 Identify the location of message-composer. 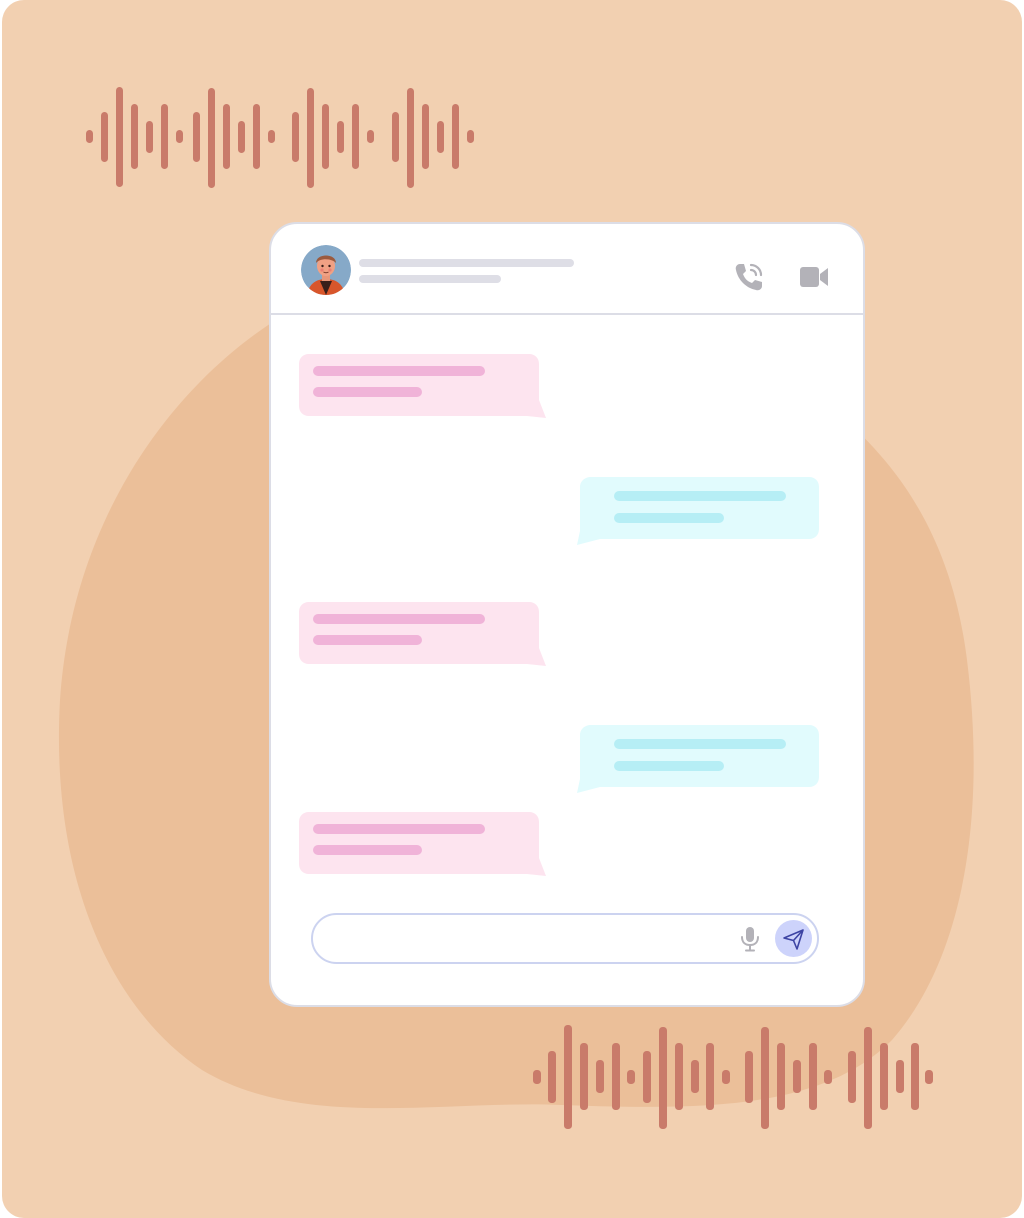
(565, 938).